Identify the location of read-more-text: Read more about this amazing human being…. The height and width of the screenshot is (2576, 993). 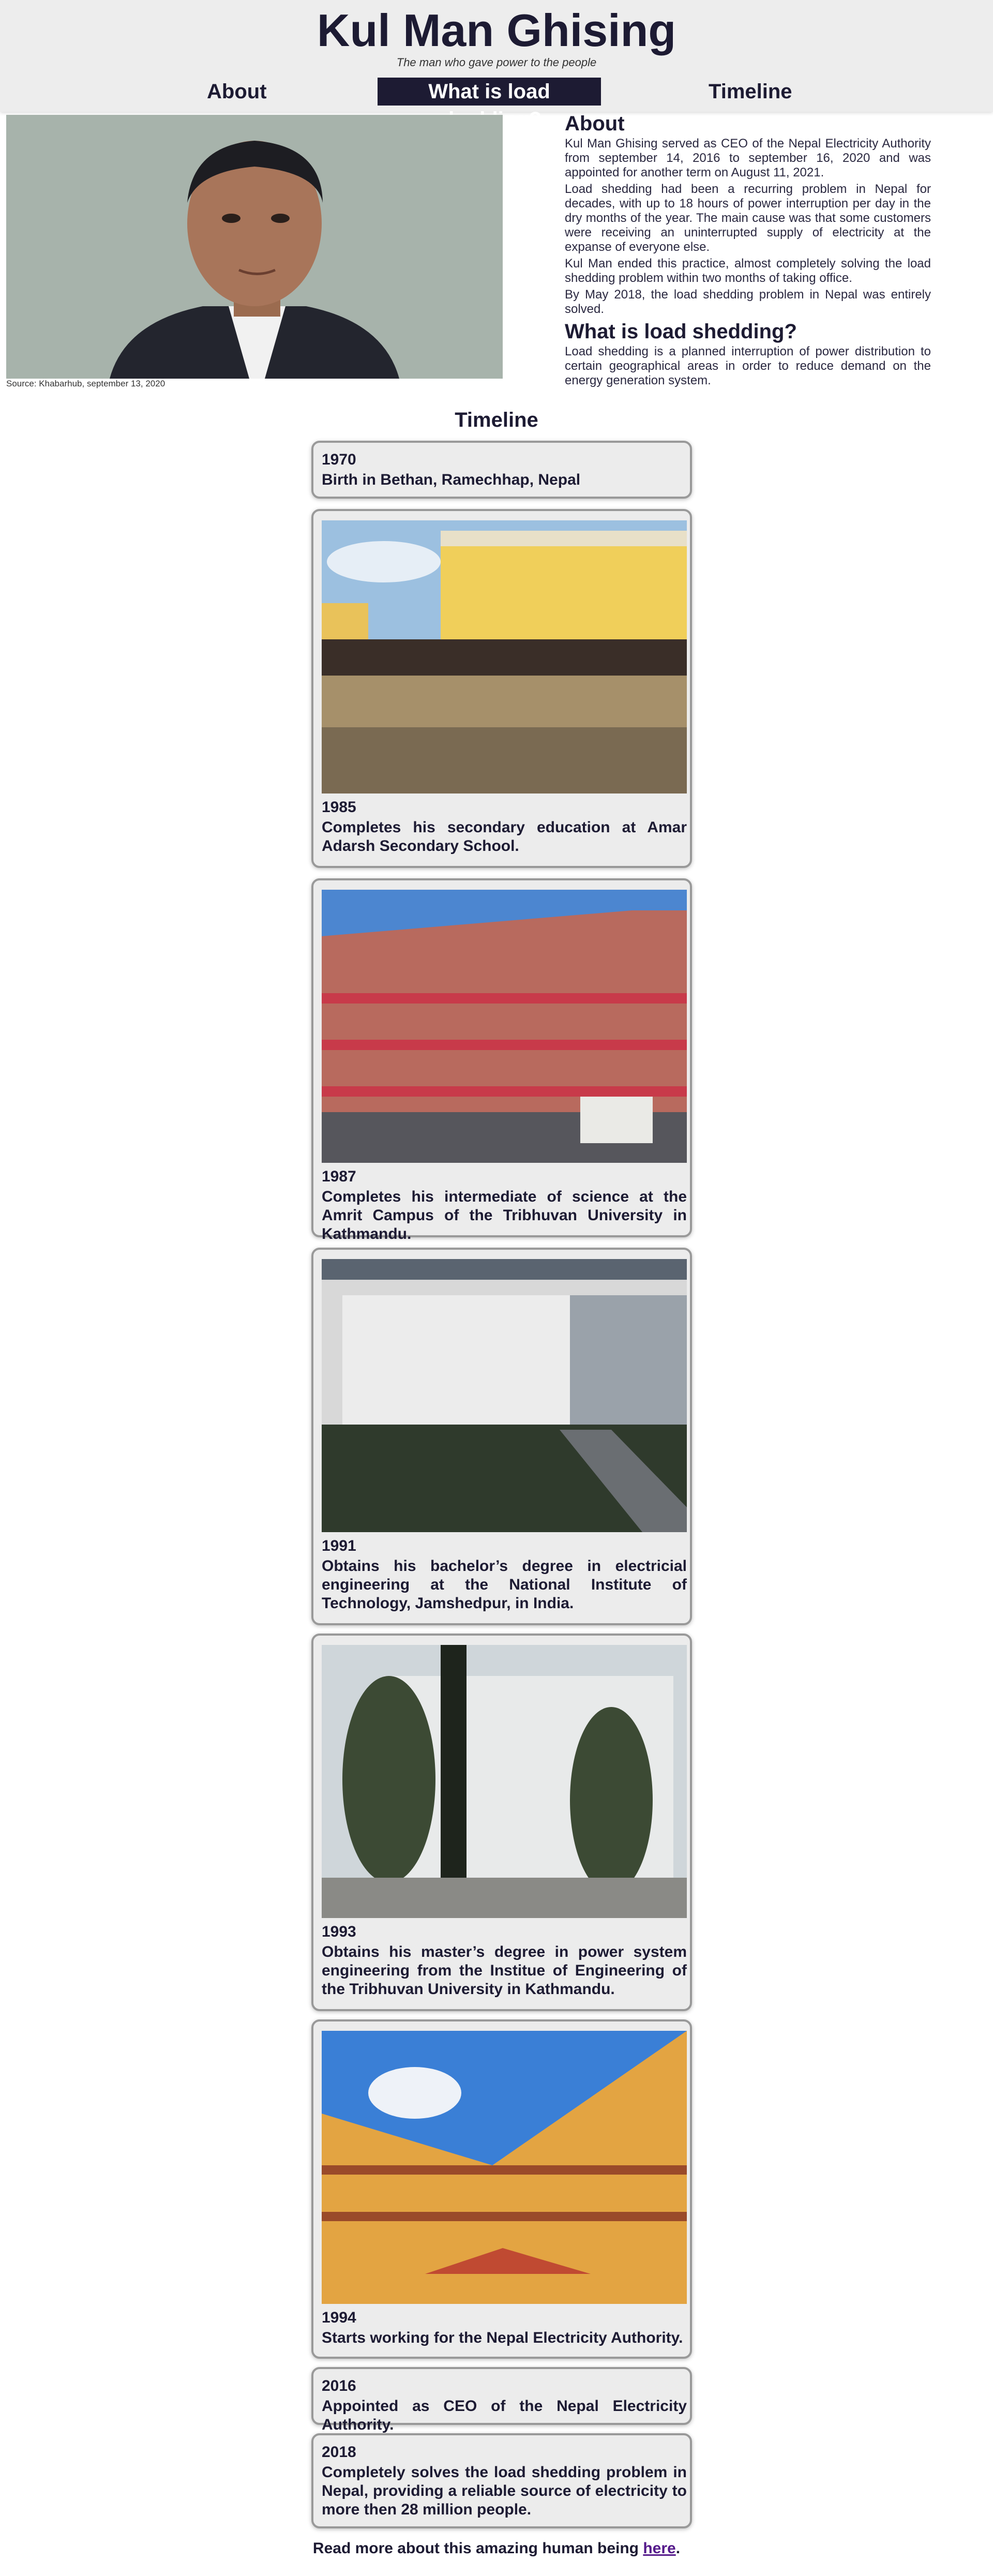
(496, 2548).